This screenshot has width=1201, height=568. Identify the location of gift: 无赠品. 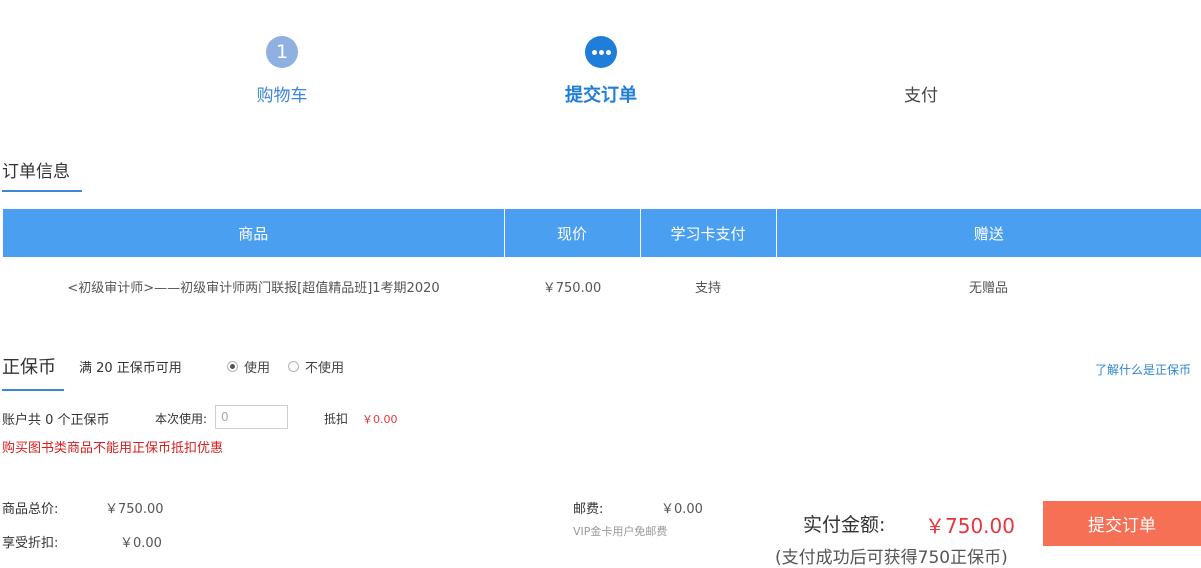
(988, 288).